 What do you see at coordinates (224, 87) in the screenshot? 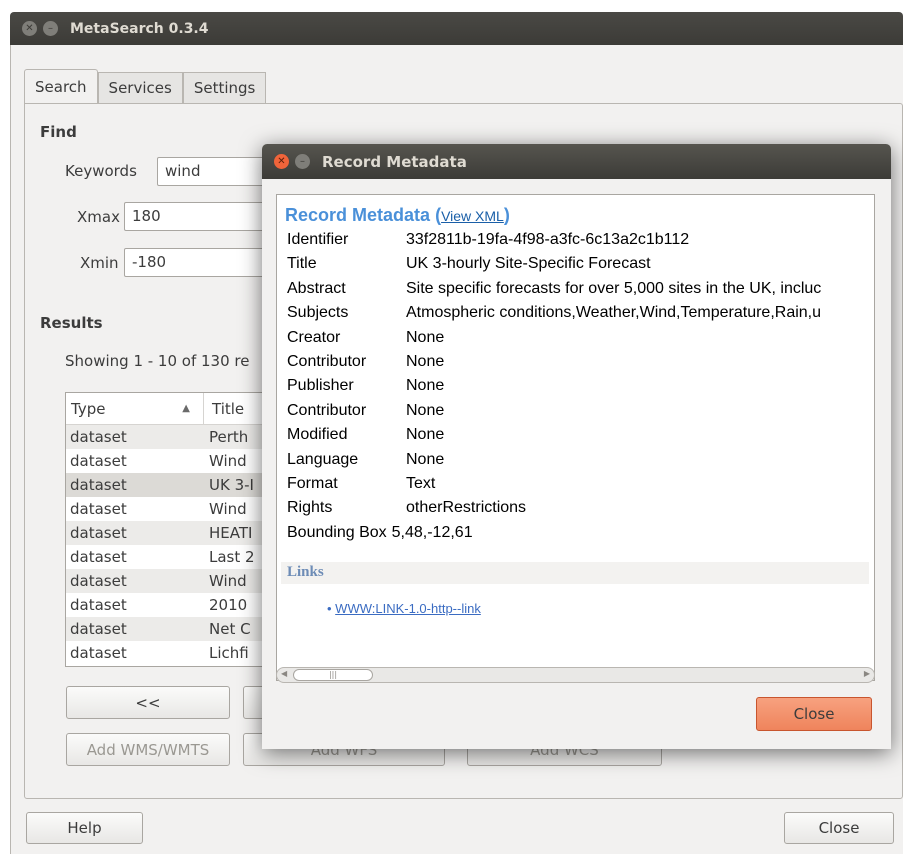
I see `tab-settings: Settings` at bounding box center [224, 87].